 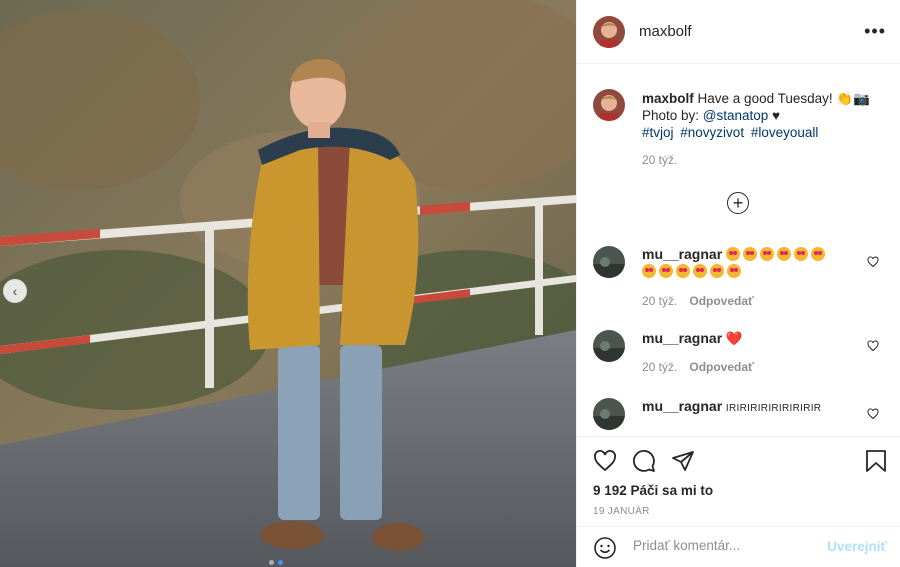 I want to click on comment-input, so click(x=733, y=545).